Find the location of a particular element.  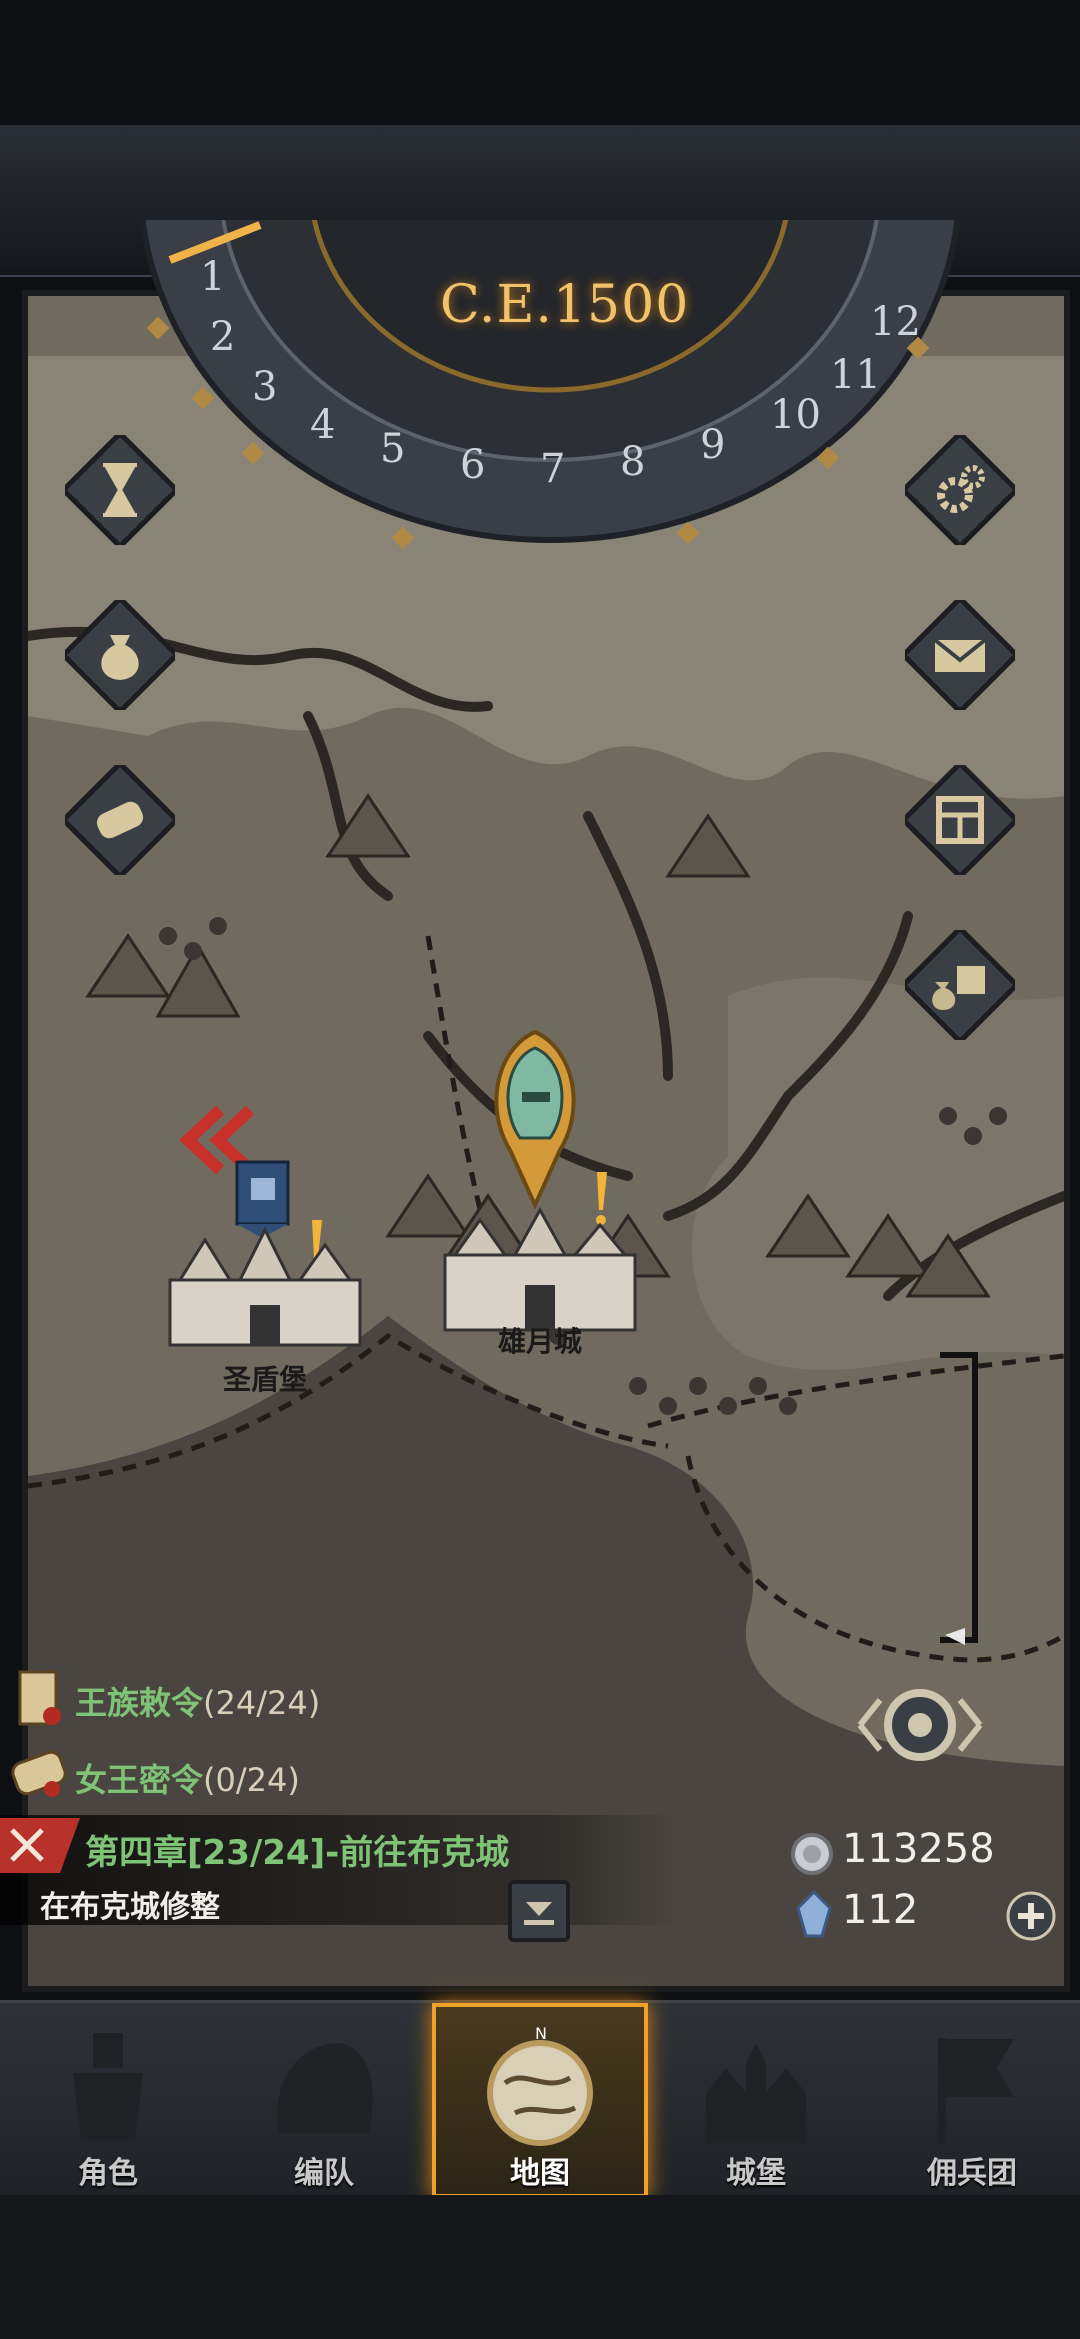

hourglass-button is located at coordinates (120, 490).